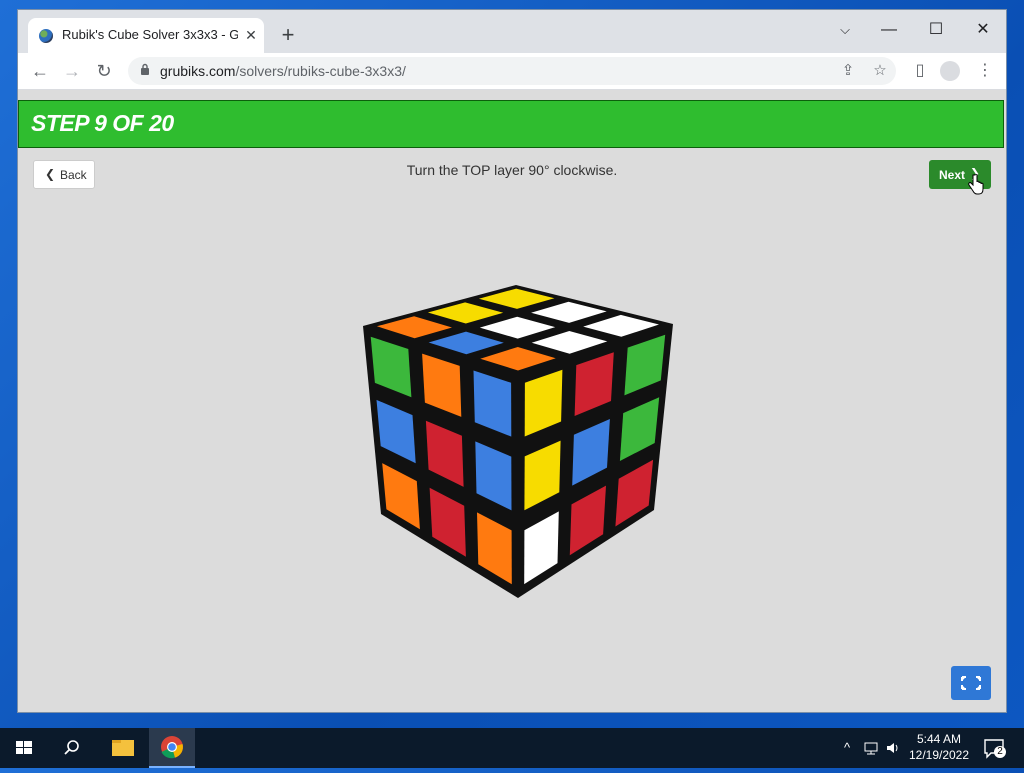 This screenshot has width=1024, height=773. What do you see at coordinates (936, 30) in the screenshot?
I see `maximize-button: ☐` at bounding box center [936, 30].